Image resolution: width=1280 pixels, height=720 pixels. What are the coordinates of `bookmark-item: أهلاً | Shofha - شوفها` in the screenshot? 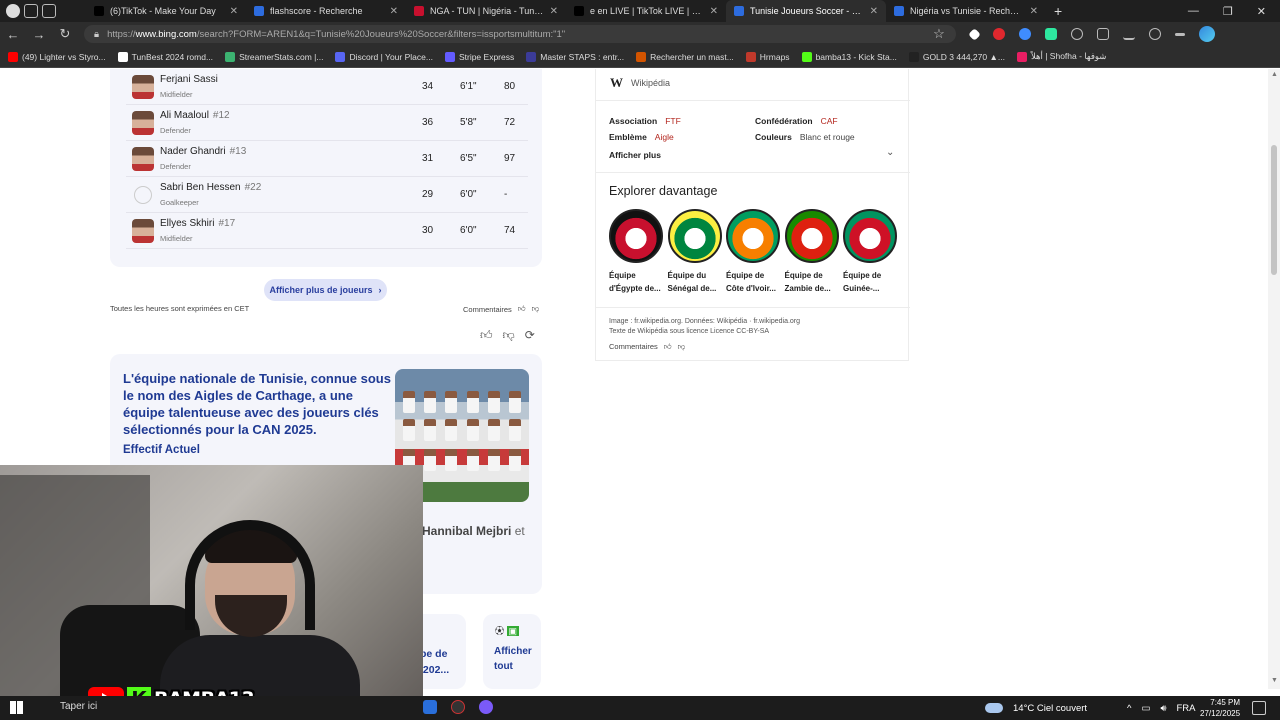 It's located at (1061, 56).